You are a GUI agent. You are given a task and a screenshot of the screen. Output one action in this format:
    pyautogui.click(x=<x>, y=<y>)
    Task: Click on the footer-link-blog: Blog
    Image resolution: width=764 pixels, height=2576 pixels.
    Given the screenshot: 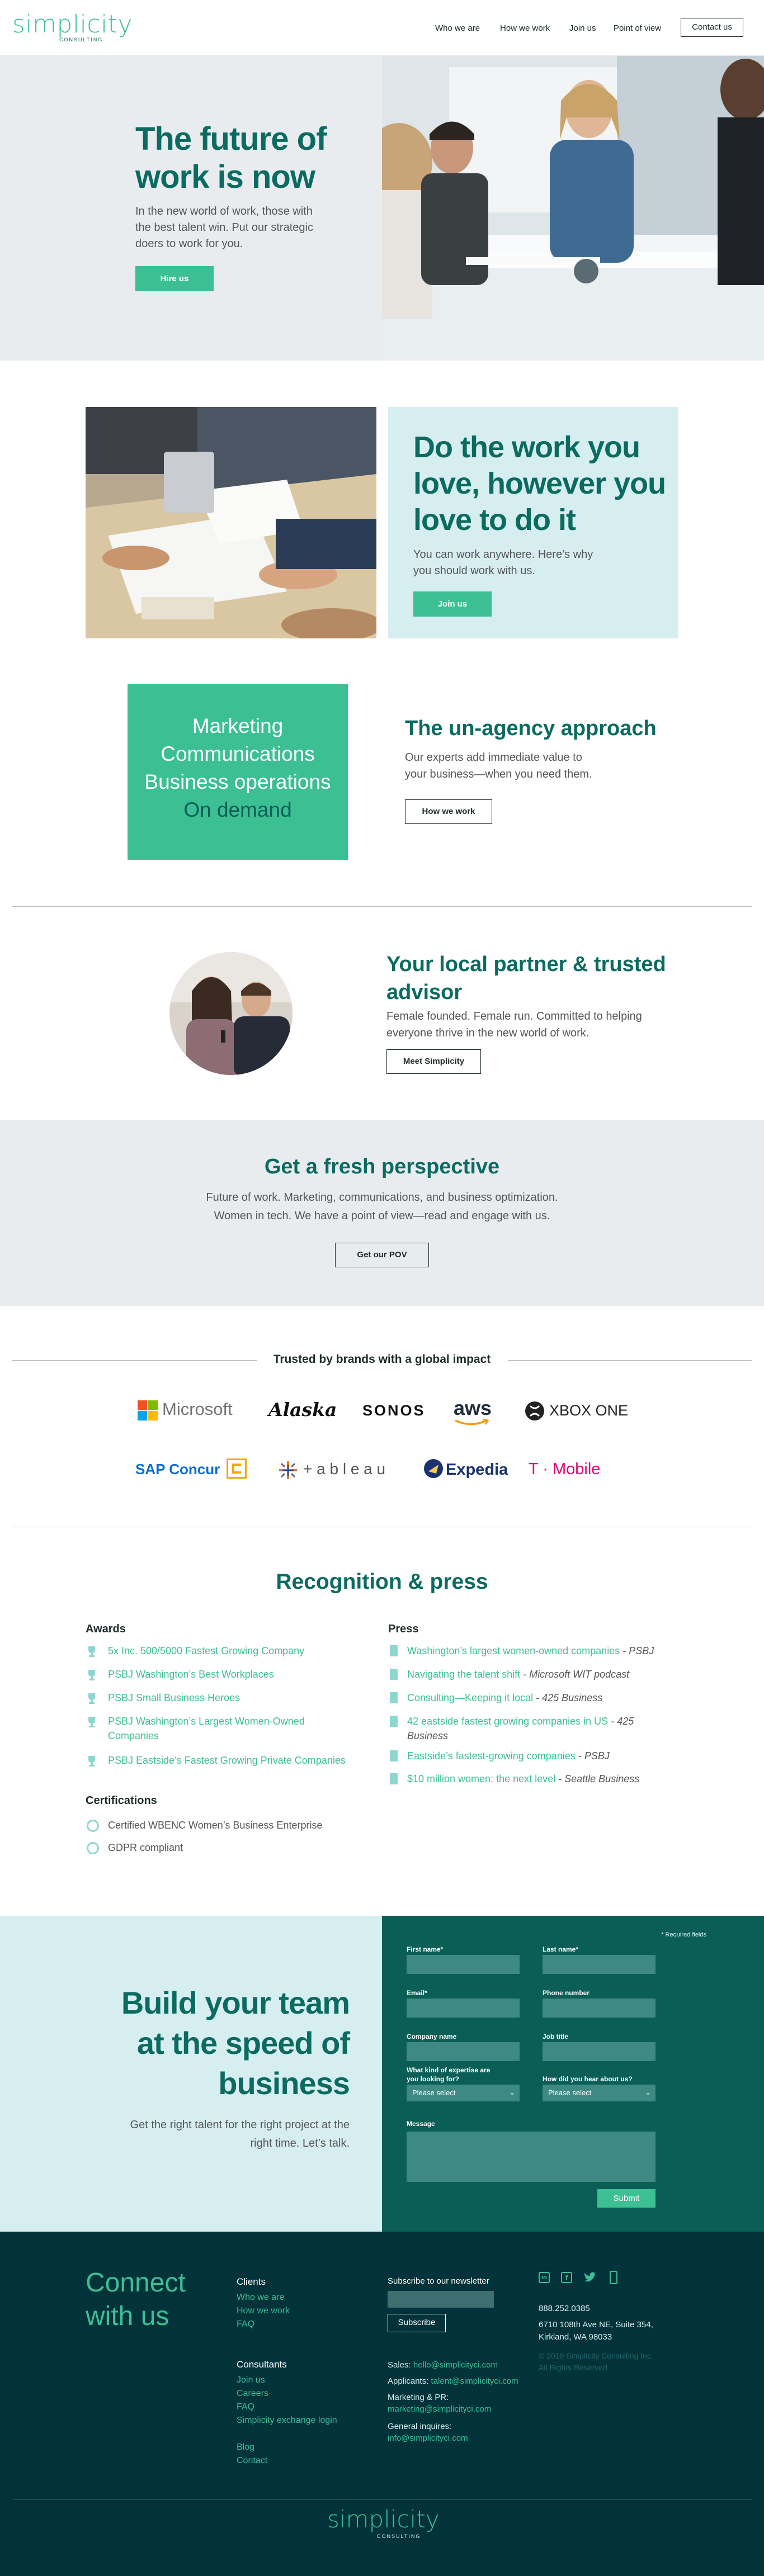 What is the action you would take?
    pyautogui.click(x=245, y=2448)
    